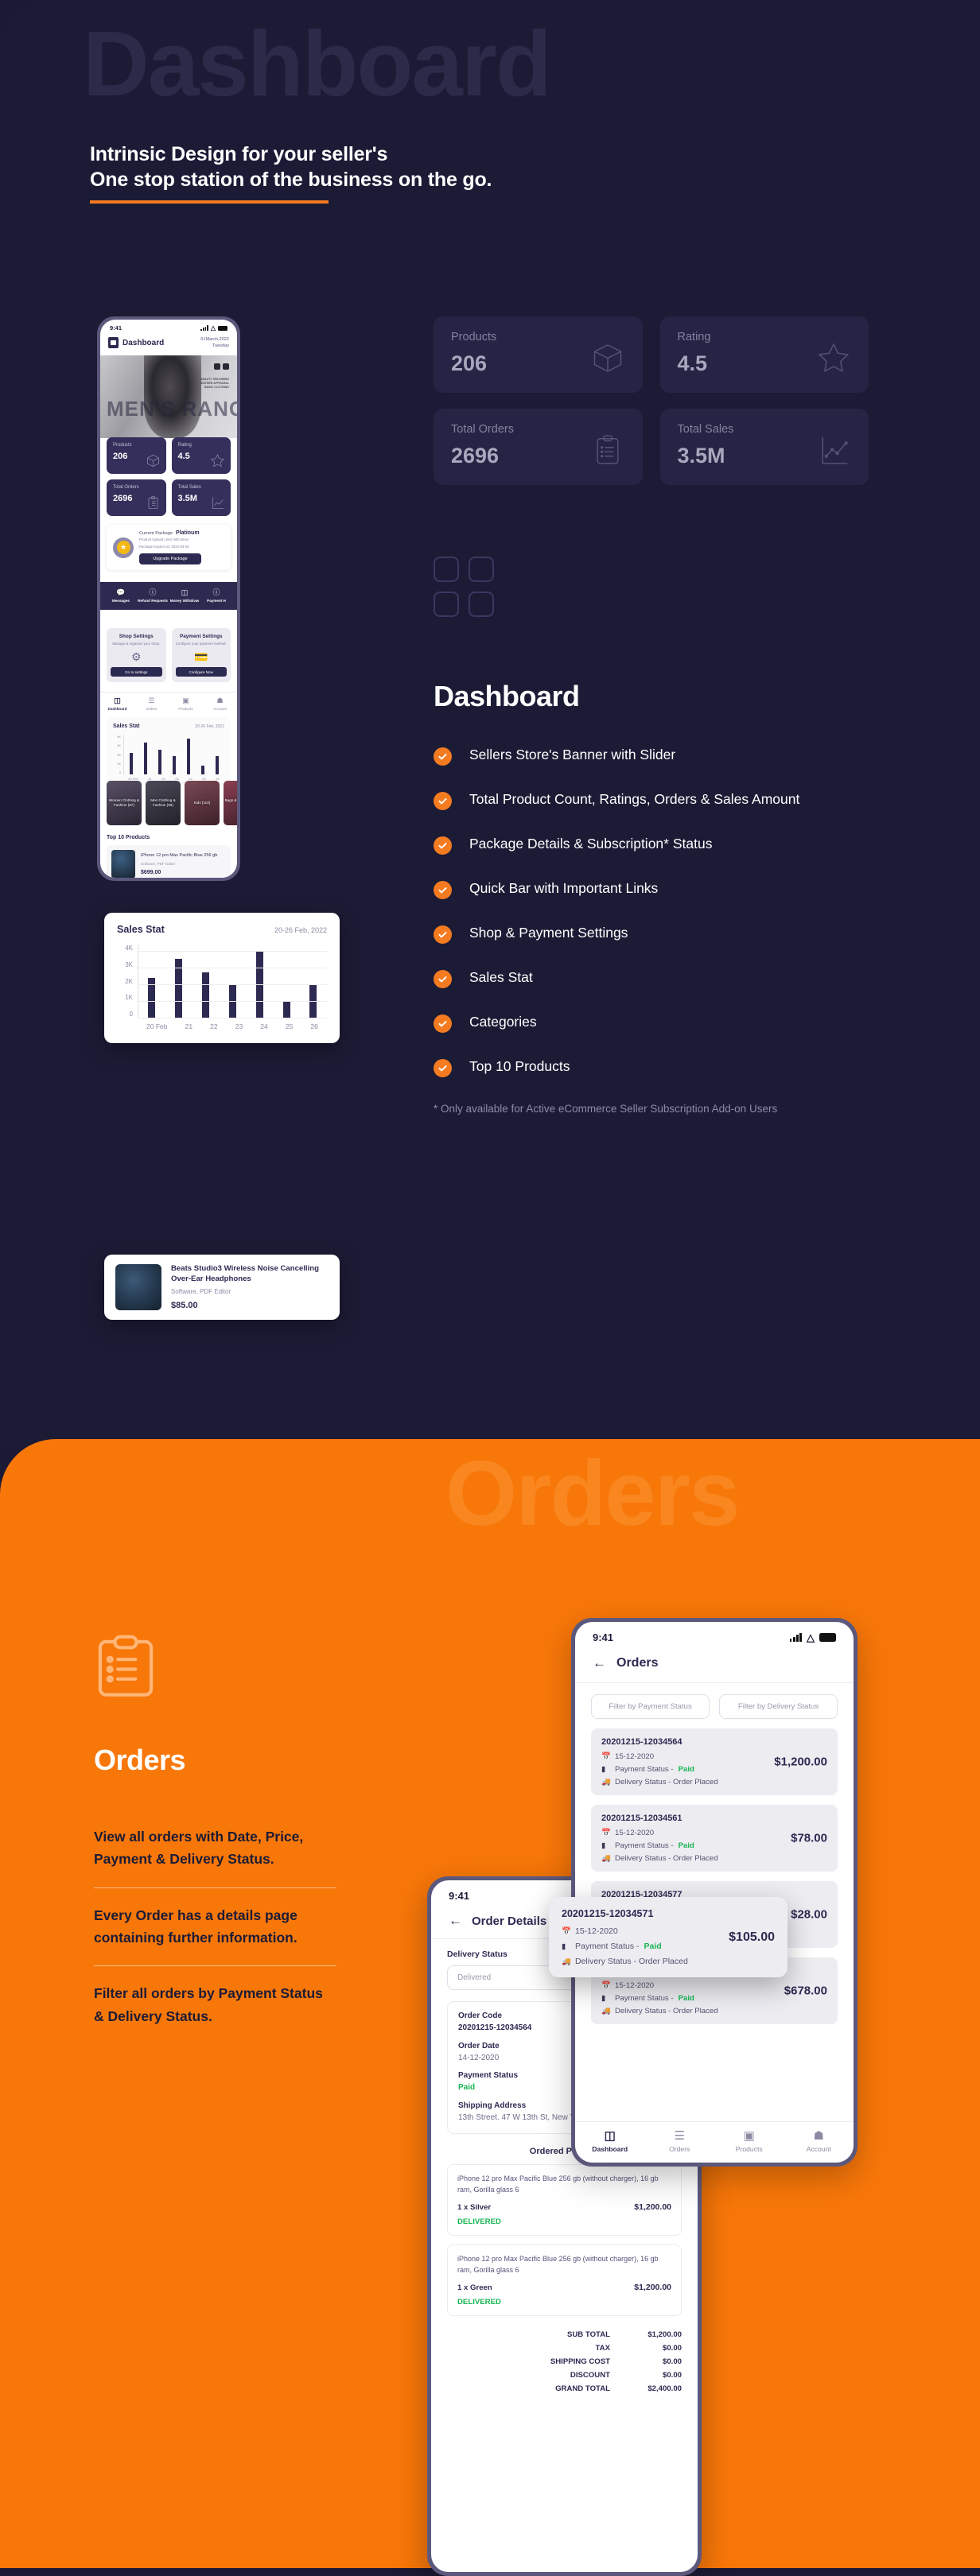  Describe the element at coordinates (189, 487) in the screenshot. I see `stat-label: Total Sales` at that location.